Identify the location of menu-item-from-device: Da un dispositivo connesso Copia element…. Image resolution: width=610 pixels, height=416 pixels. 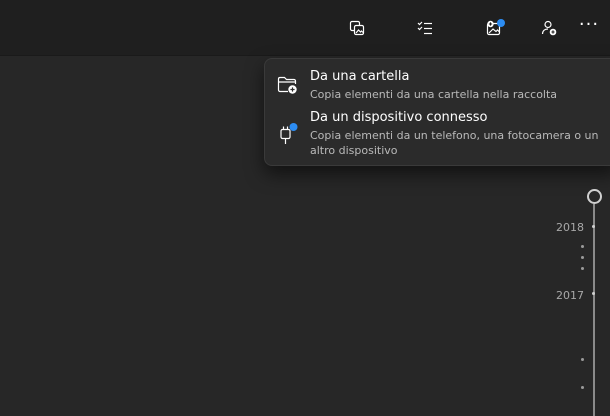
(437, 136).